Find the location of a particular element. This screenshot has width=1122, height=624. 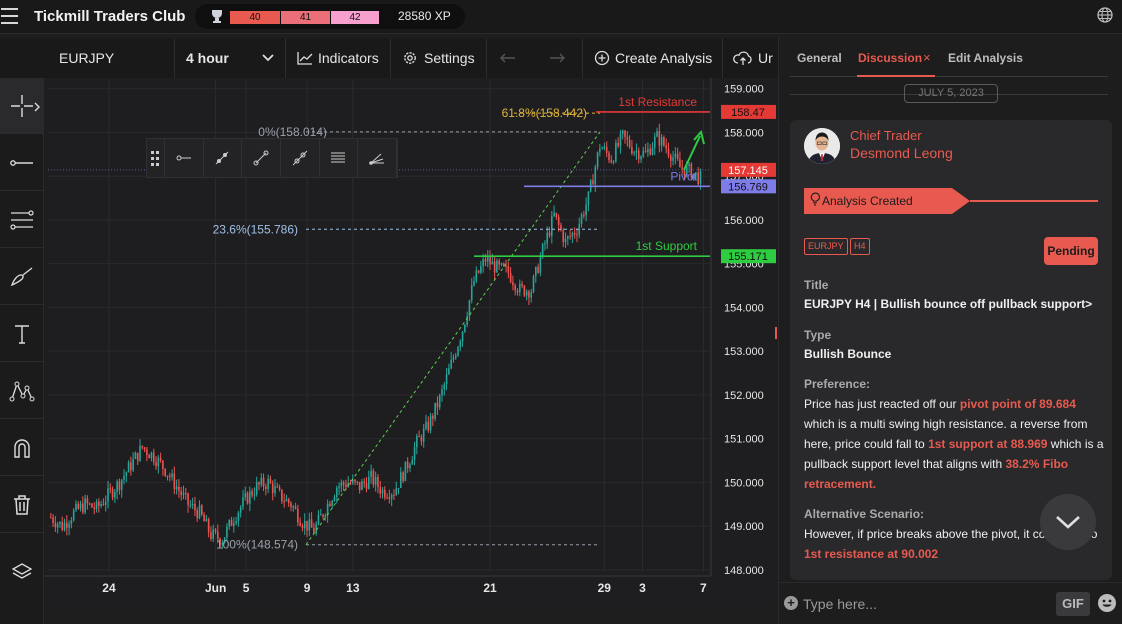

alt-resistance: 1st resistance at 90.002 is located at coordinates (871, 554).